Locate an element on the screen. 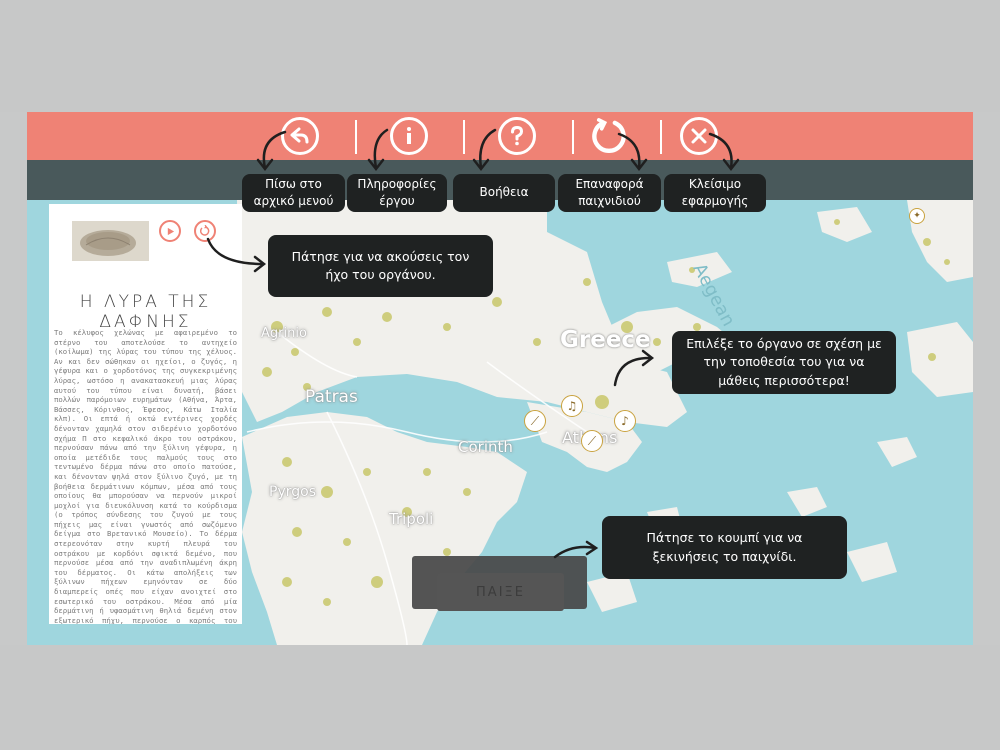  top-toolbar is located at coordinates (500, 136).